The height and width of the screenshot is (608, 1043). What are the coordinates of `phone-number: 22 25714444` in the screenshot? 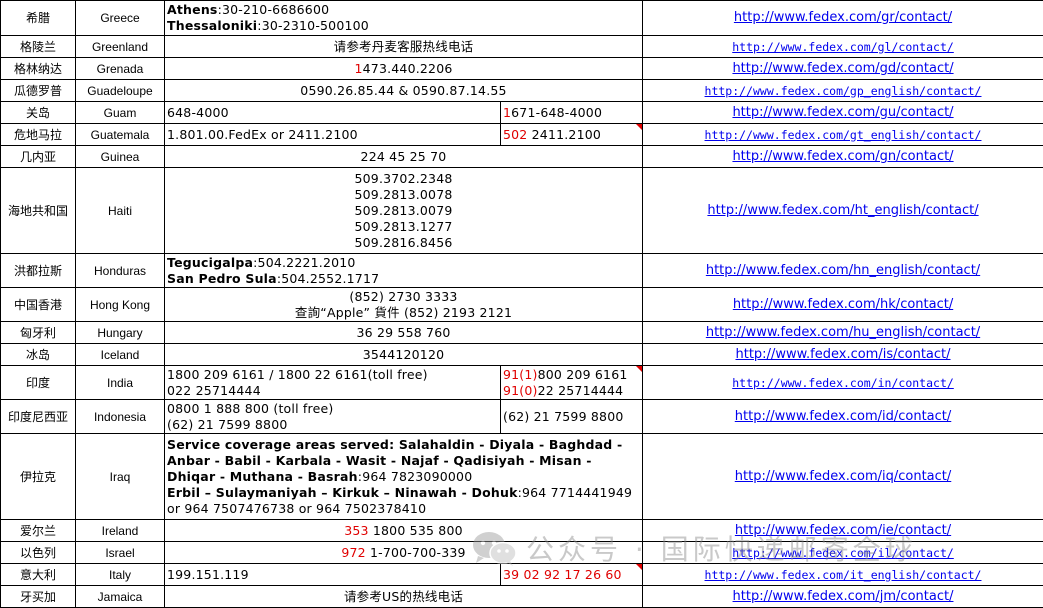 It's located at (581, 390).